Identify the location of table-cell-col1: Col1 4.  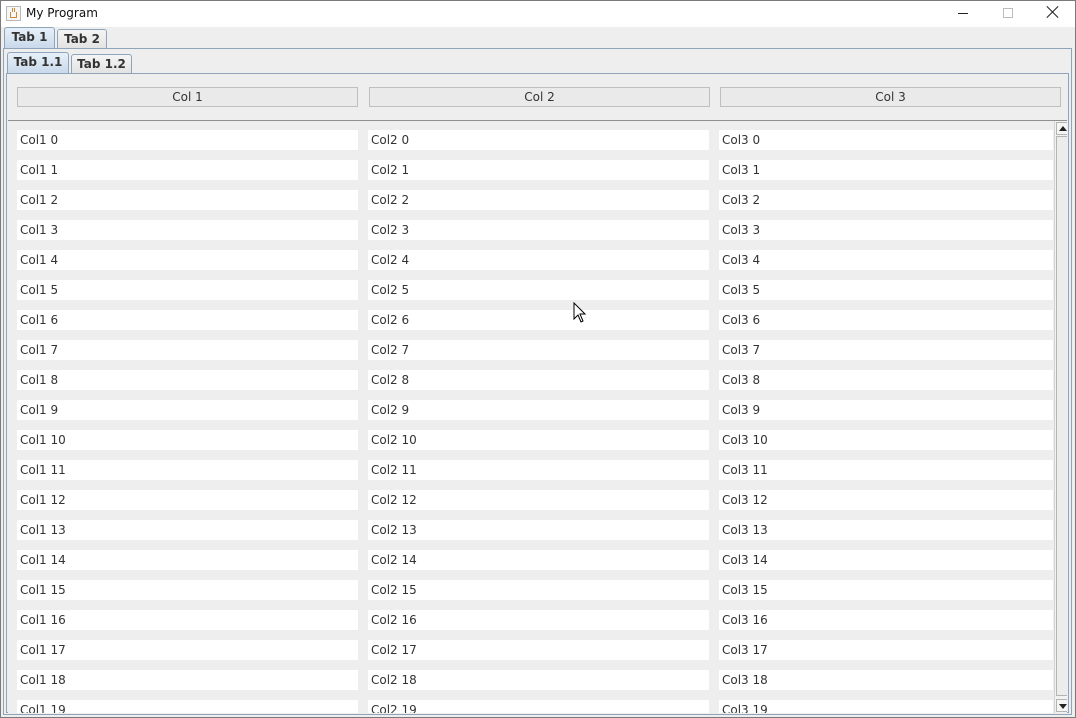
(187, 260).